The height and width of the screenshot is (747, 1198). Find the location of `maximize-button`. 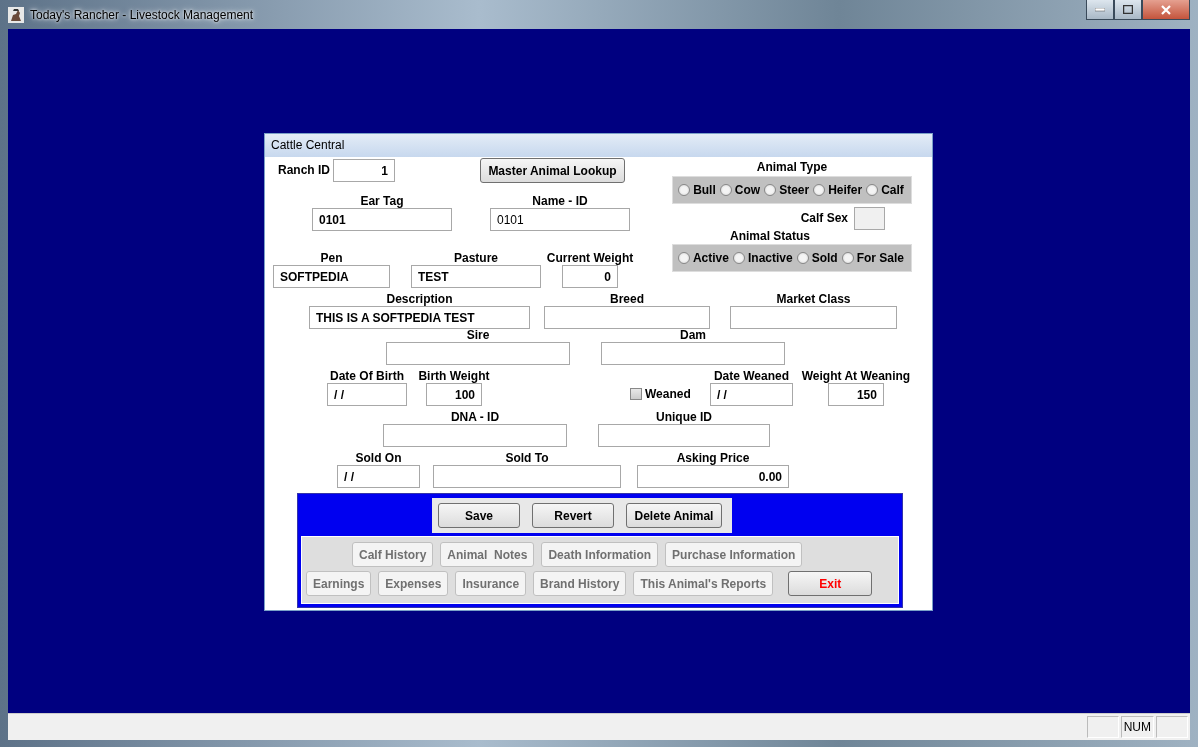

maximize-button is located at coordinates (1128, 10).